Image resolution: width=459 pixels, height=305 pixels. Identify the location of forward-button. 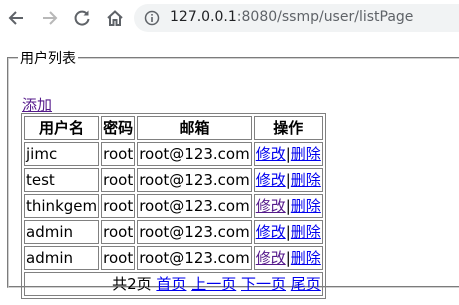
(50, 18).